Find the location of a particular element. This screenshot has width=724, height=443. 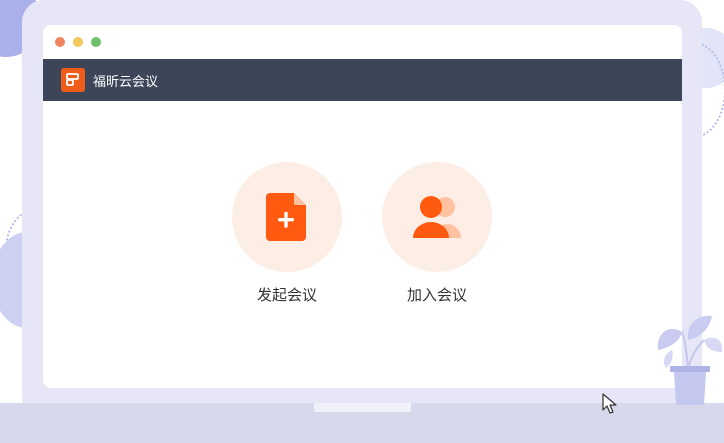

app-titlebar: 福昕云会议 is located at coordinates (362, 80).